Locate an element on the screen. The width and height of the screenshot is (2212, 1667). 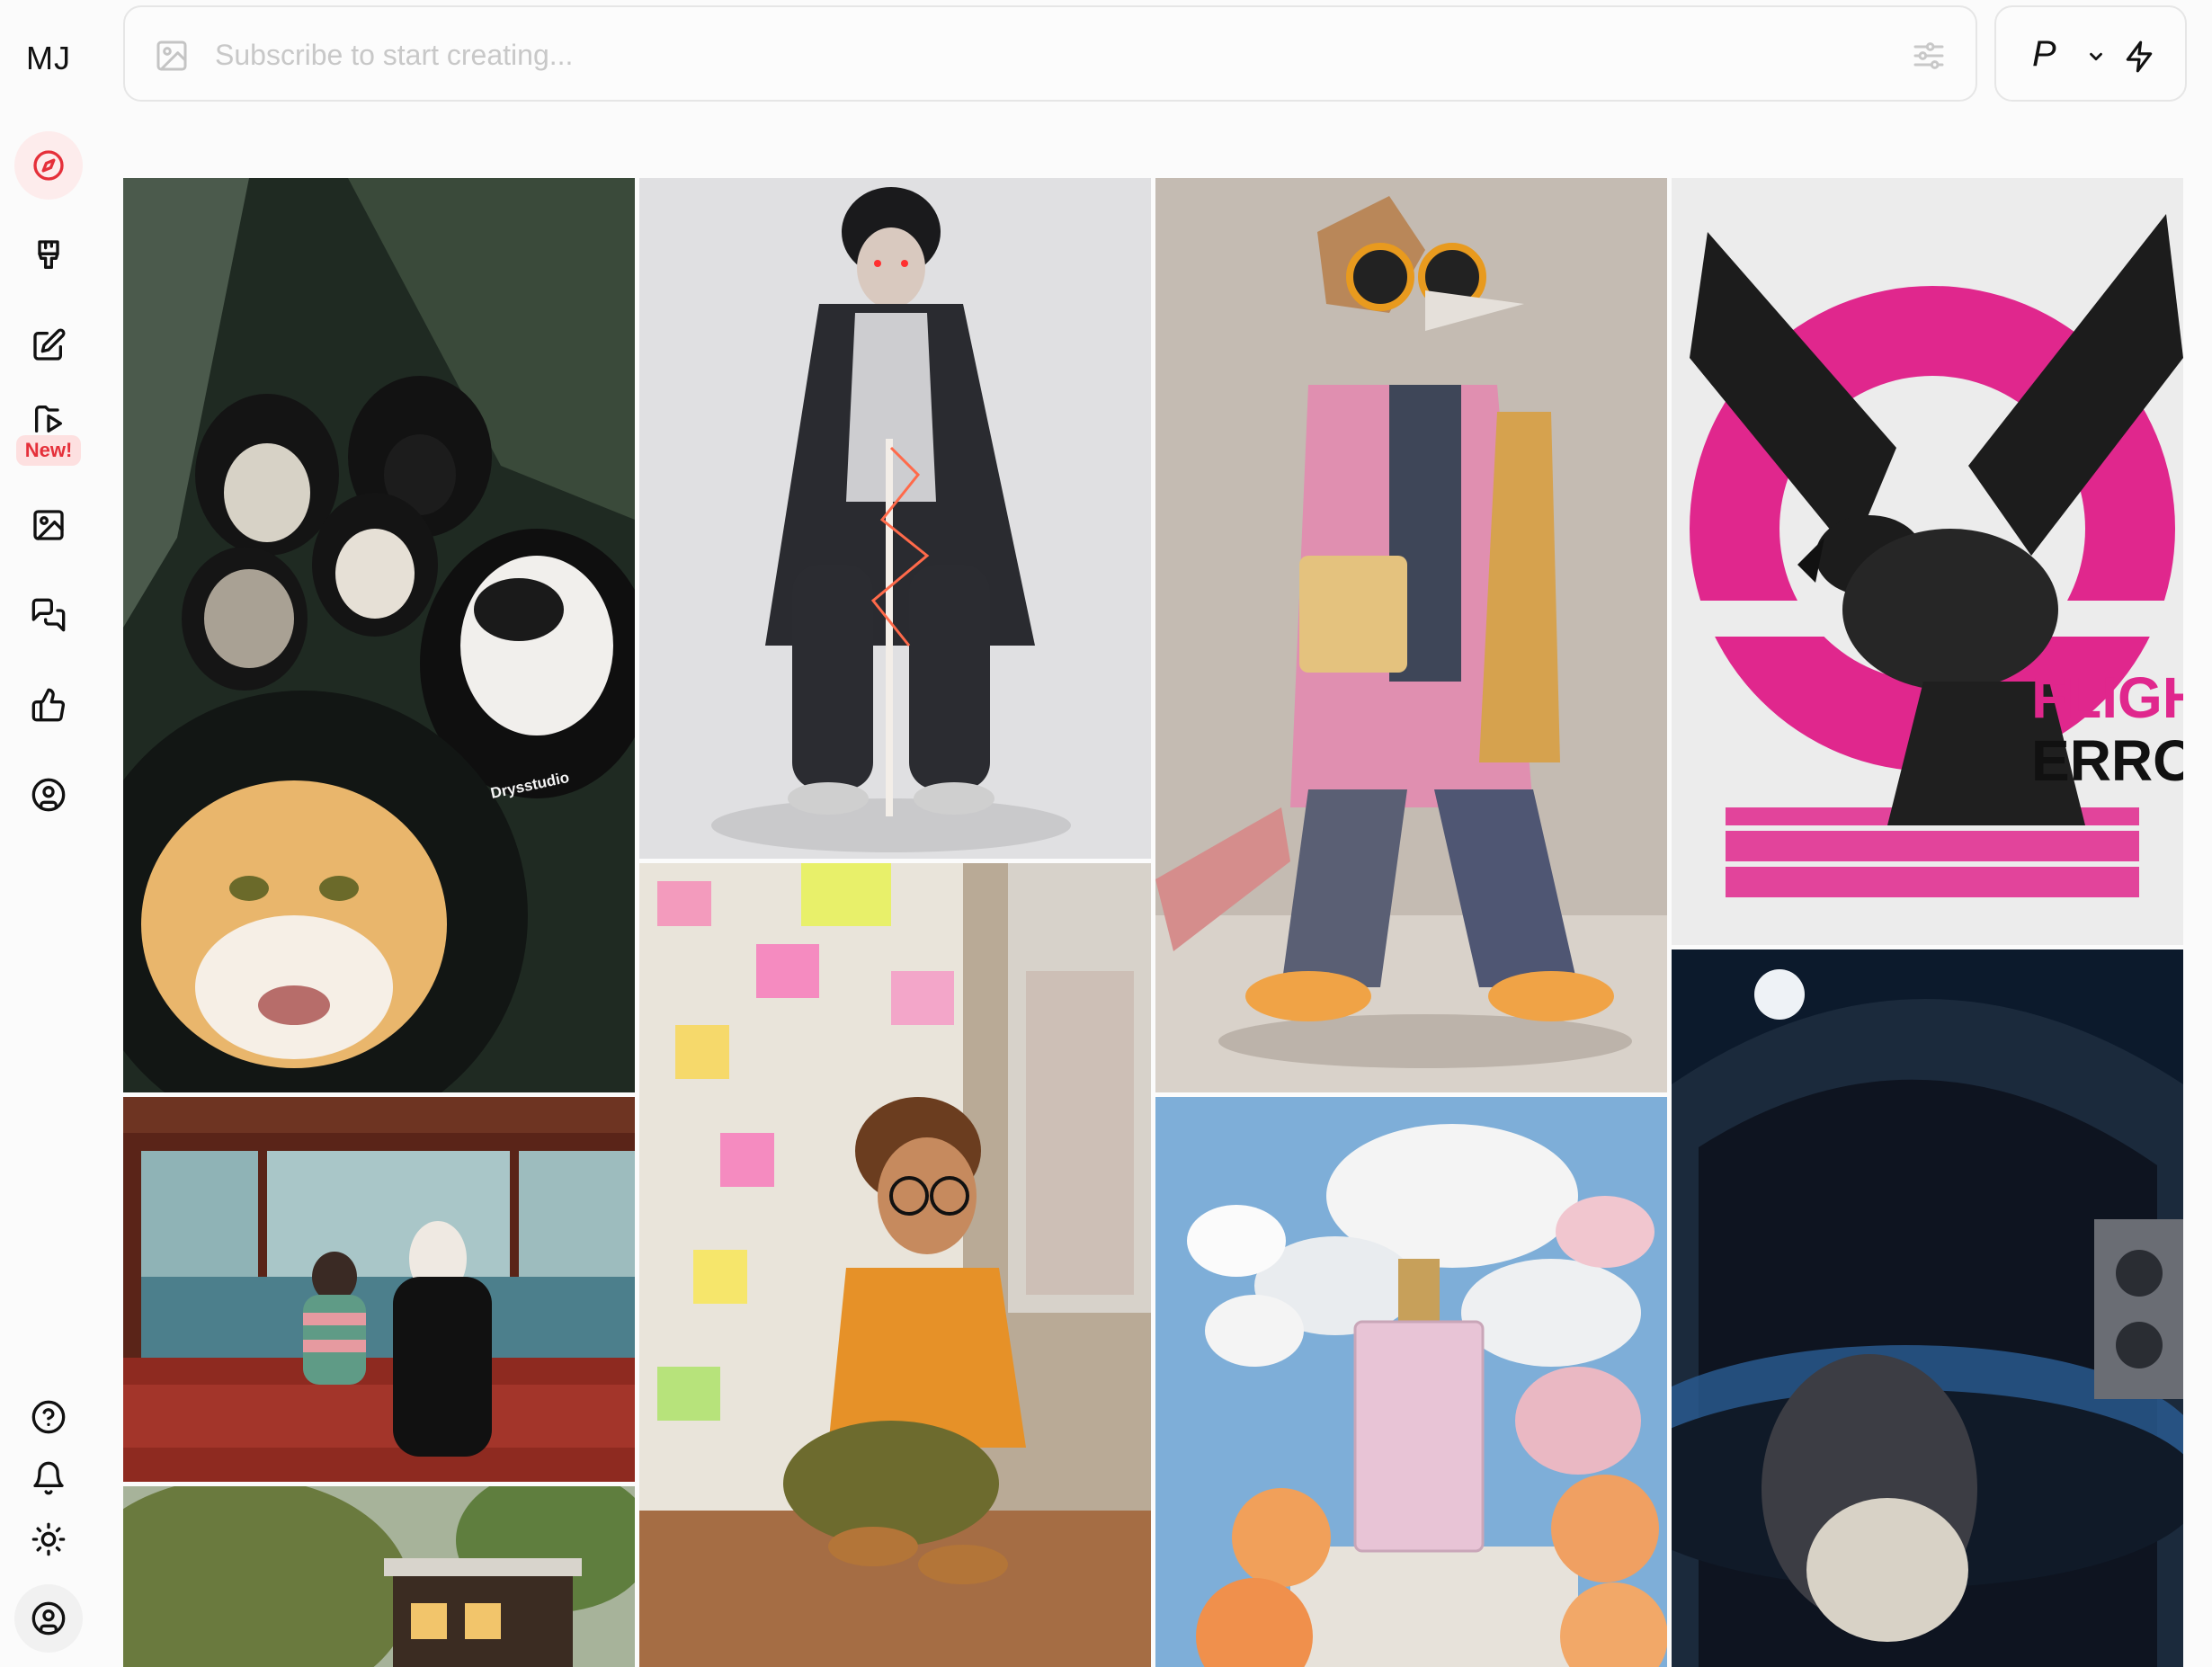
gallery-item-cats-in-hoodies: Drysstudio is located at coordinates (379, 635).